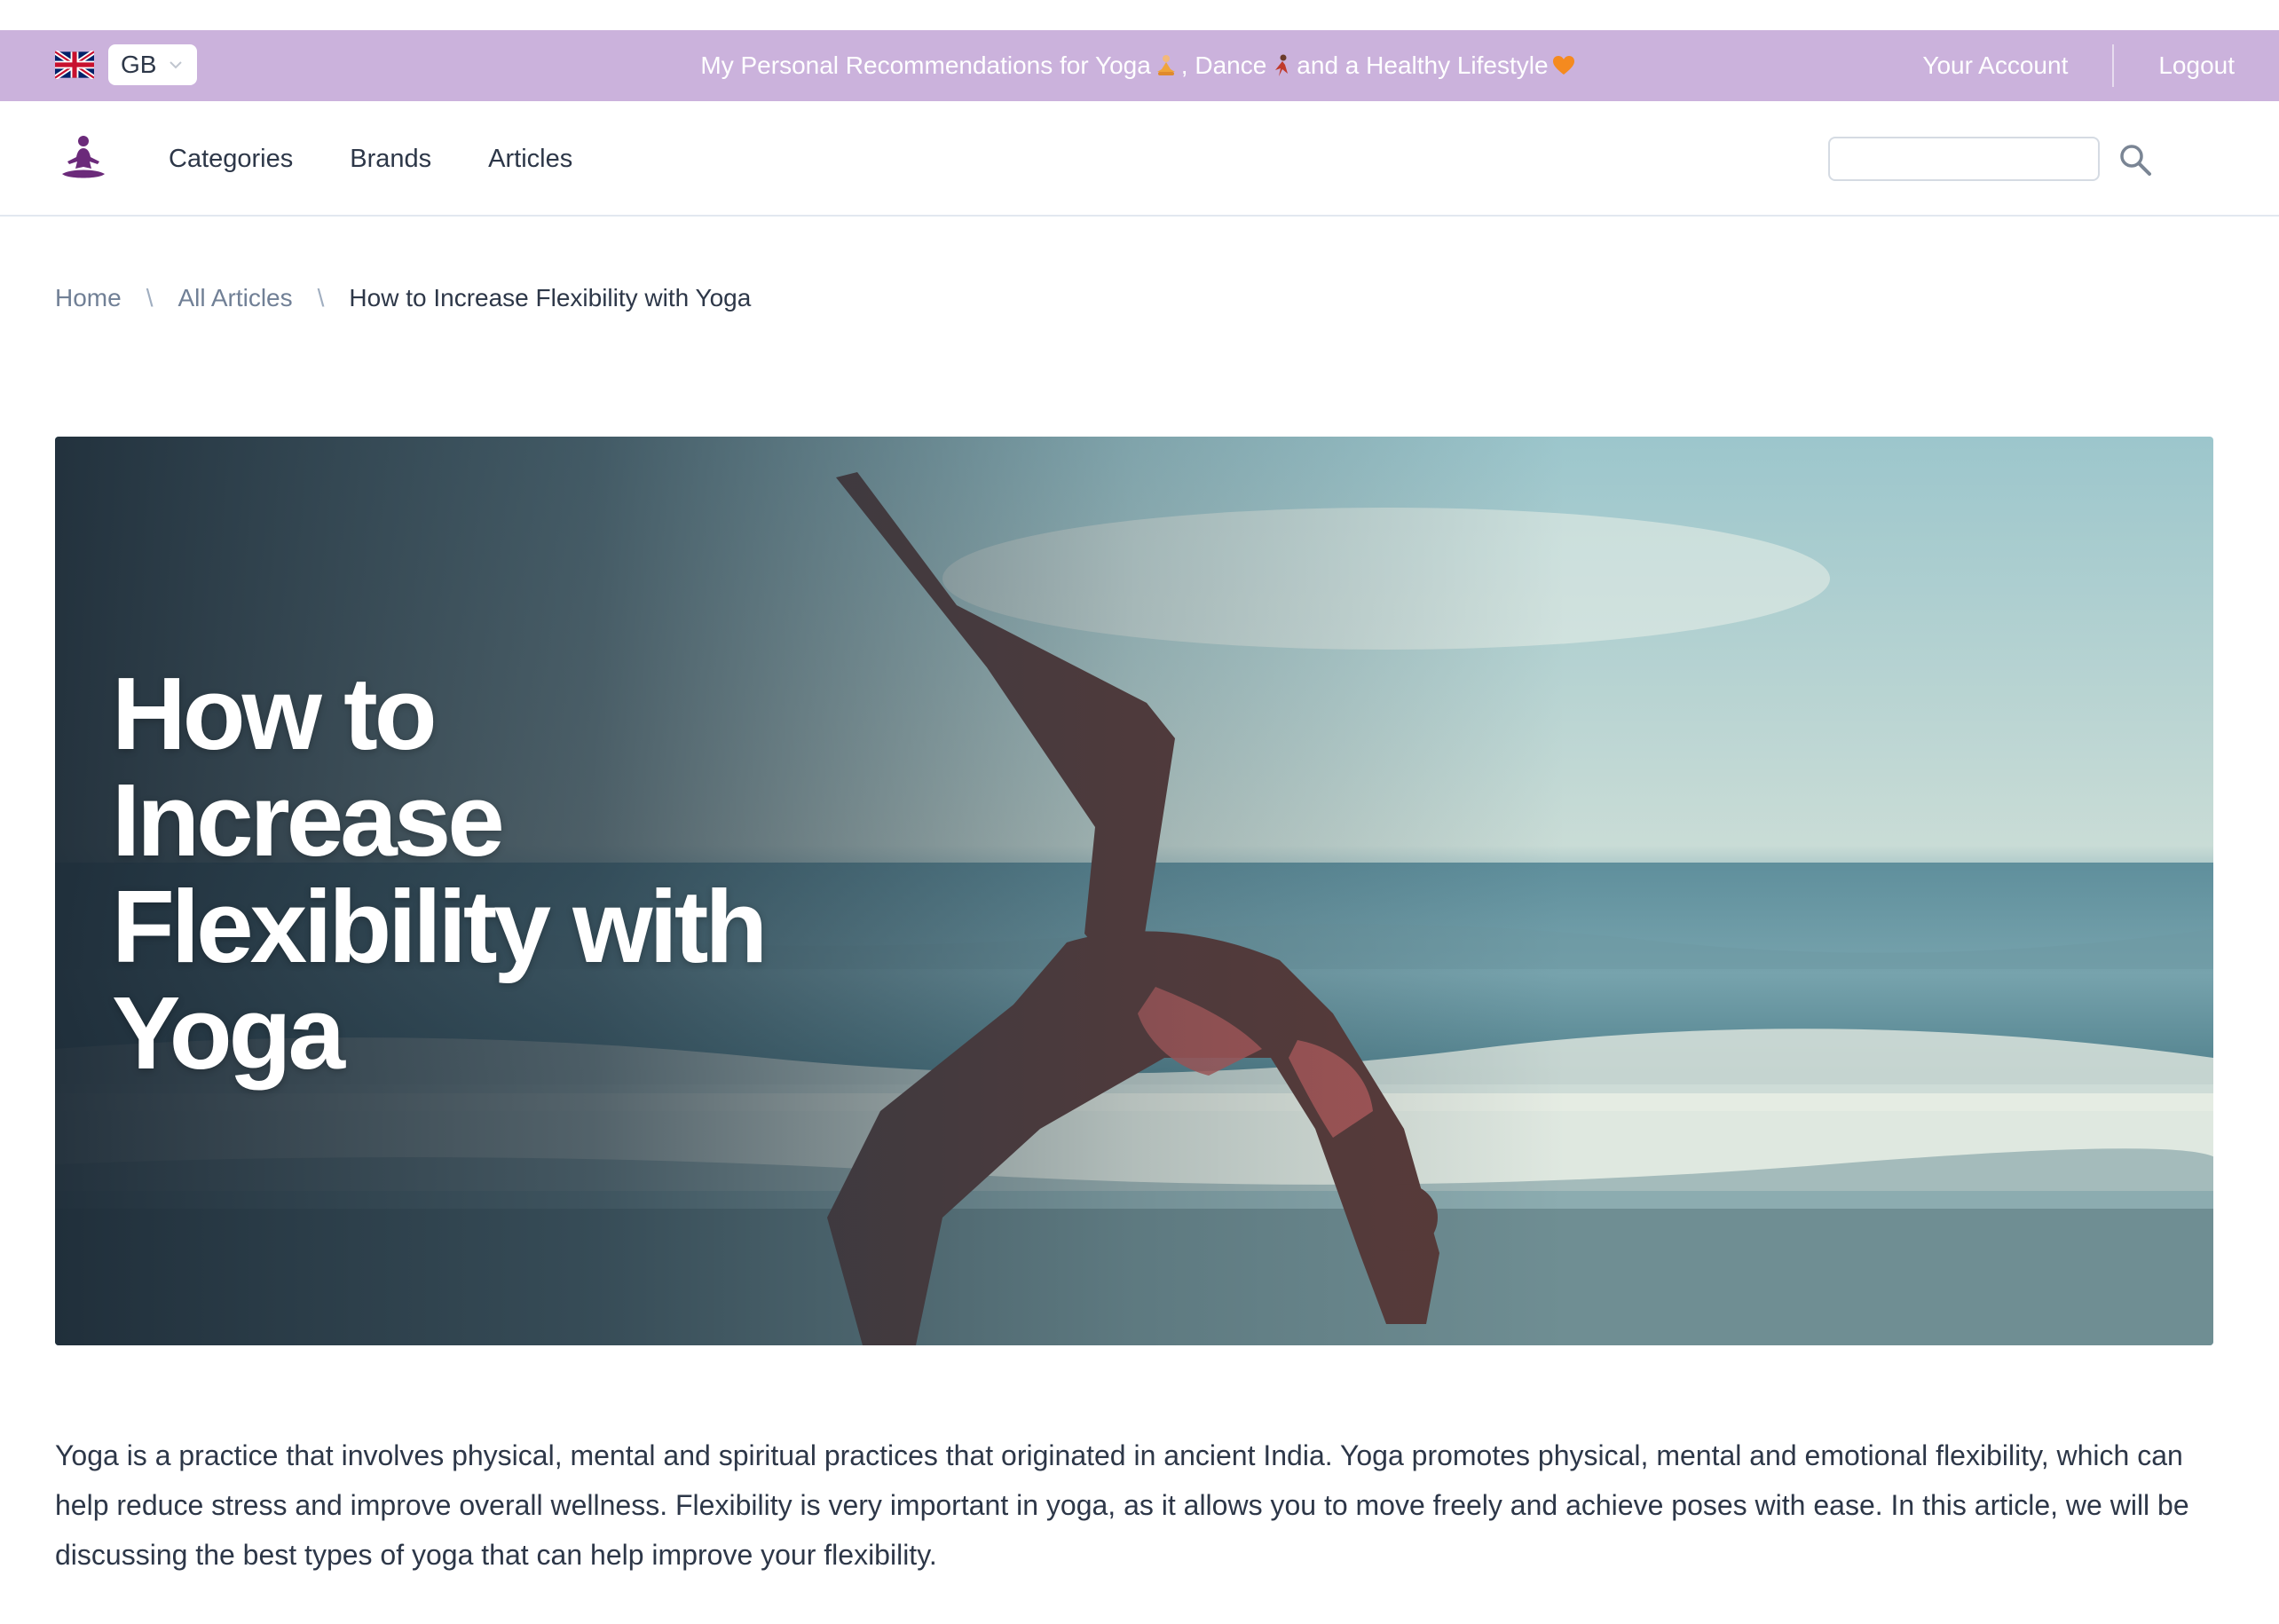  What do you see at coordinates (1964, 159) in the screenshot?
I see `search-input` at bounding box center [1964, 159].